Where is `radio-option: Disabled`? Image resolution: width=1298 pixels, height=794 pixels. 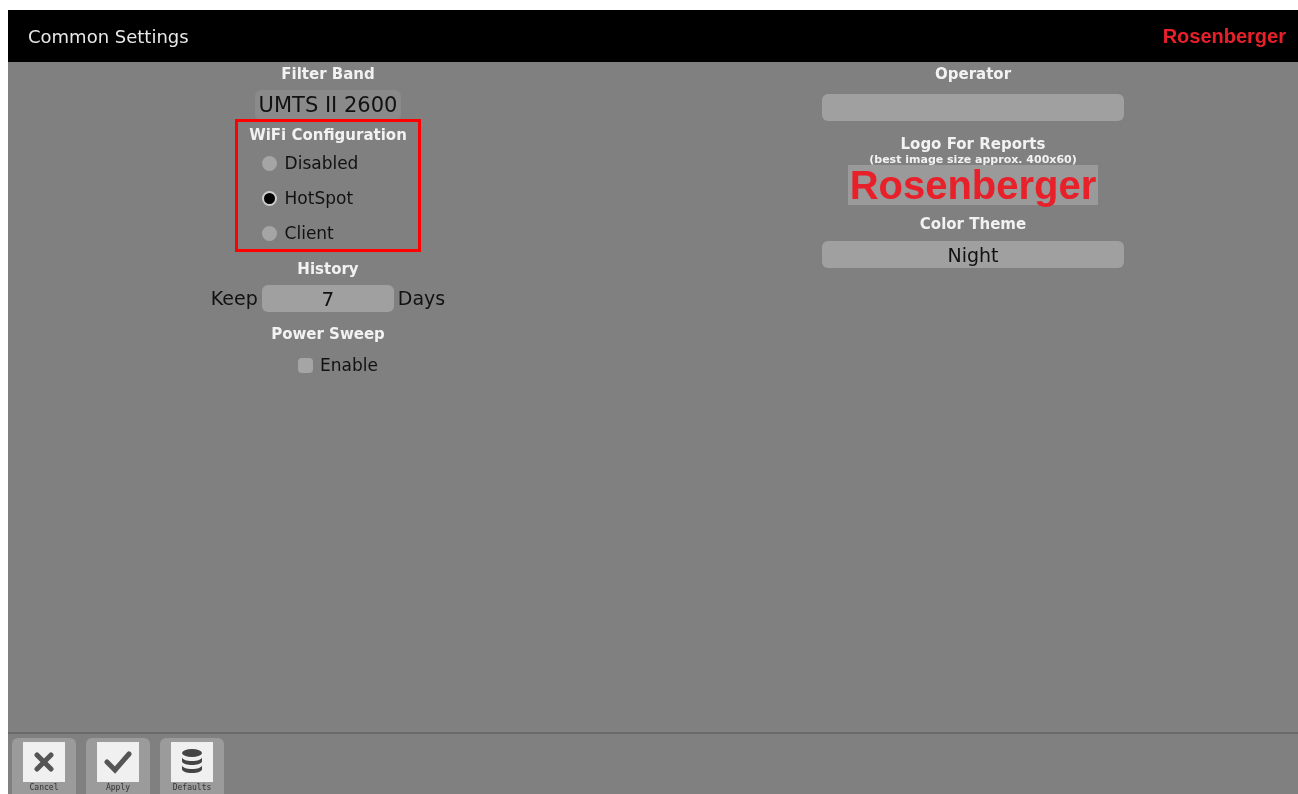 radio-option: Disabled is located at coordinates (310, 163).